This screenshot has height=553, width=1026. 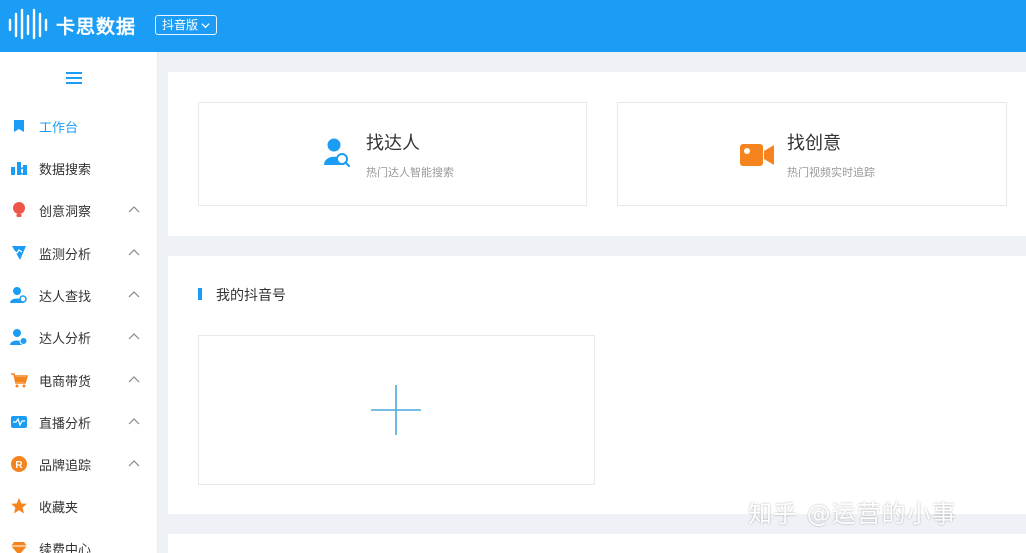 What do you see at coordinates (180, 25) in the screenshot?
I see `edition-label: 抖音版` at bounding box center [180, 25].